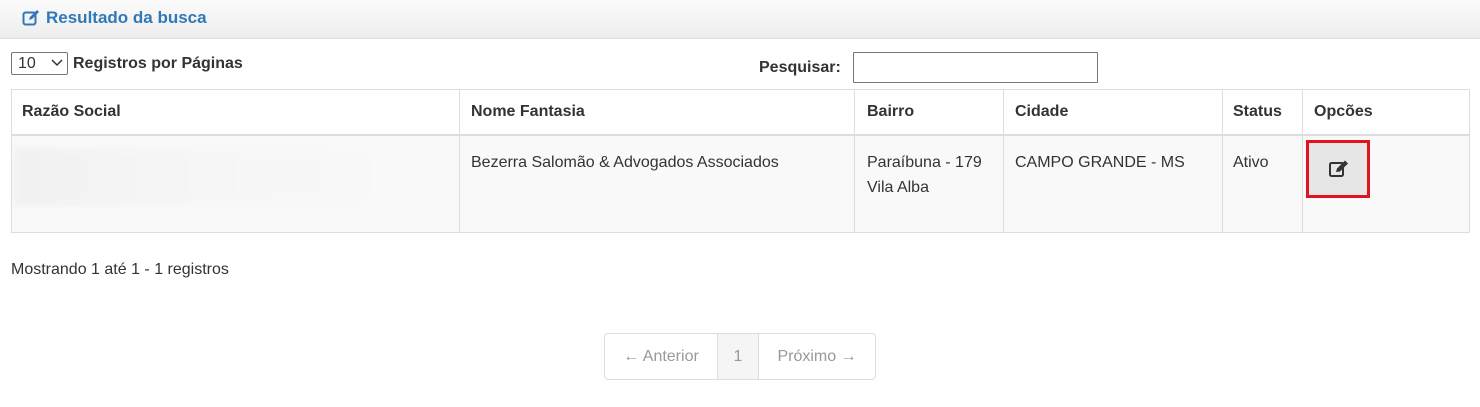 The width and height of the screenshot is (1480, 407). What do you see at coordinates (120, 269) in the screenshot?
I see `records-info: Mostrando 1 até 1 - 1 registros` at bounding box center [120, 269].